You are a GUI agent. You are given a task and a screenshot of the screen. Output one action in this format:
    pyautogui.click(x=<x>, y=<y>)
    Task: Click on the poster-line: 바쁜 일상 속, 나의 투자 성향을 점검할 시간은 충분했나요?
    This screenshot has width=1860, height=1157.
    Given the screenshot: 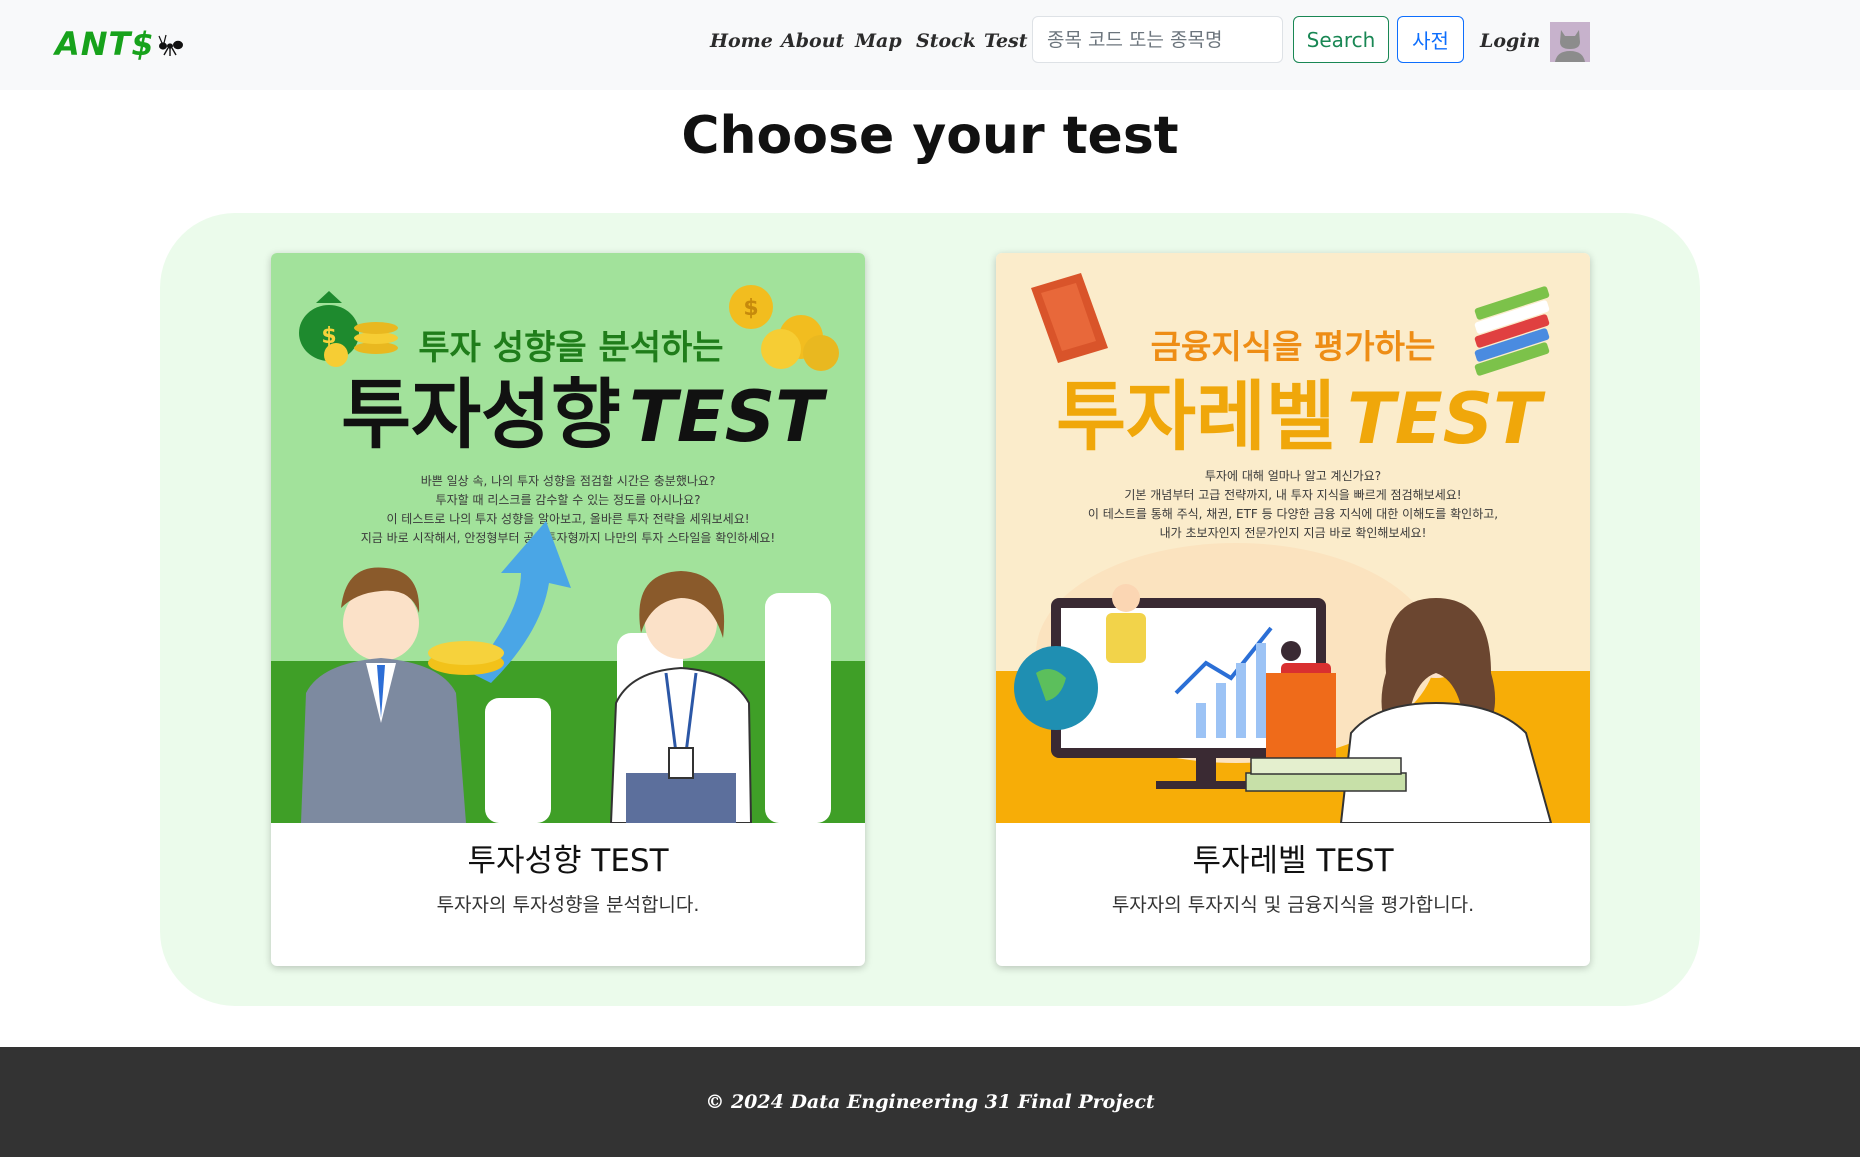 What is the action you would take?
    pyautogui.click(x=568, y=481)
    